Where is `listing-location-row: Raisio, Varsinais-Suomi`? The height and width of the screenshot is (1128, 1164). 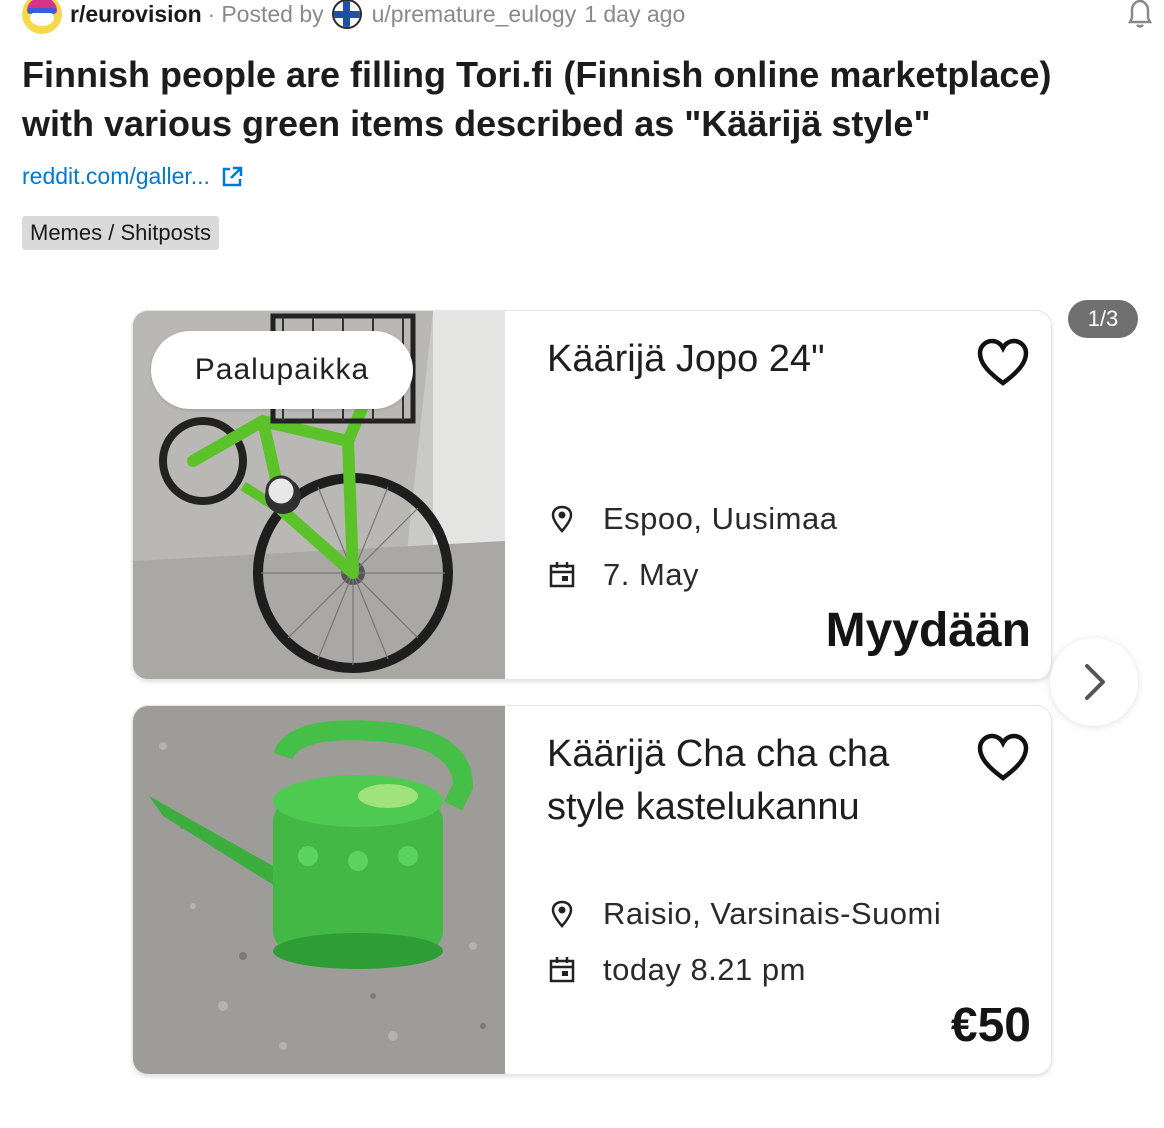
listing-location-row: Raisio, Varsinais-Suomi is located at coordinates (744, 914).